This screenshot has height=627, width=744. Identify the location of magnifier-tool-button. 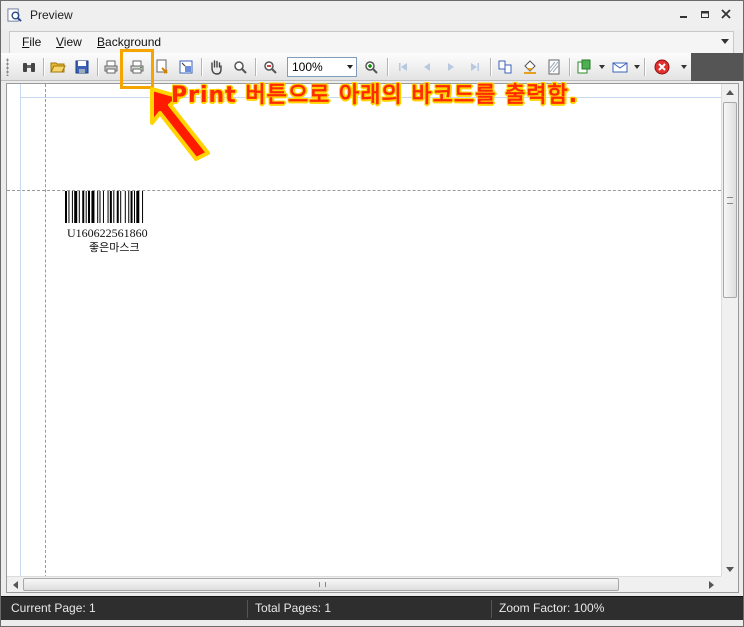
(240, 67).